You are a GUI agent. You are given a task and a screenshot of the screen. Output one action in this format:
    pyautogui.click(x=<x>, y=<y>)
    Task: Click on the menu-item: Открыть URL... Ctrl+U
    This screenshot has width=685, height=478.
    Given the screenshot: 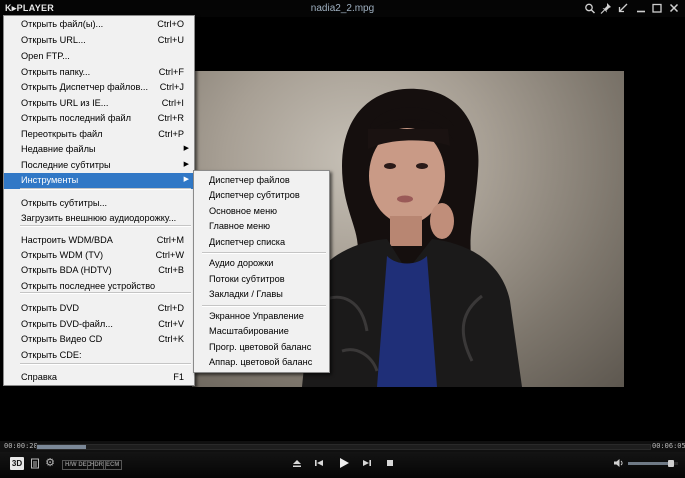 What is the action you would take?
    pyautogui.click(x=99, y=41)
    